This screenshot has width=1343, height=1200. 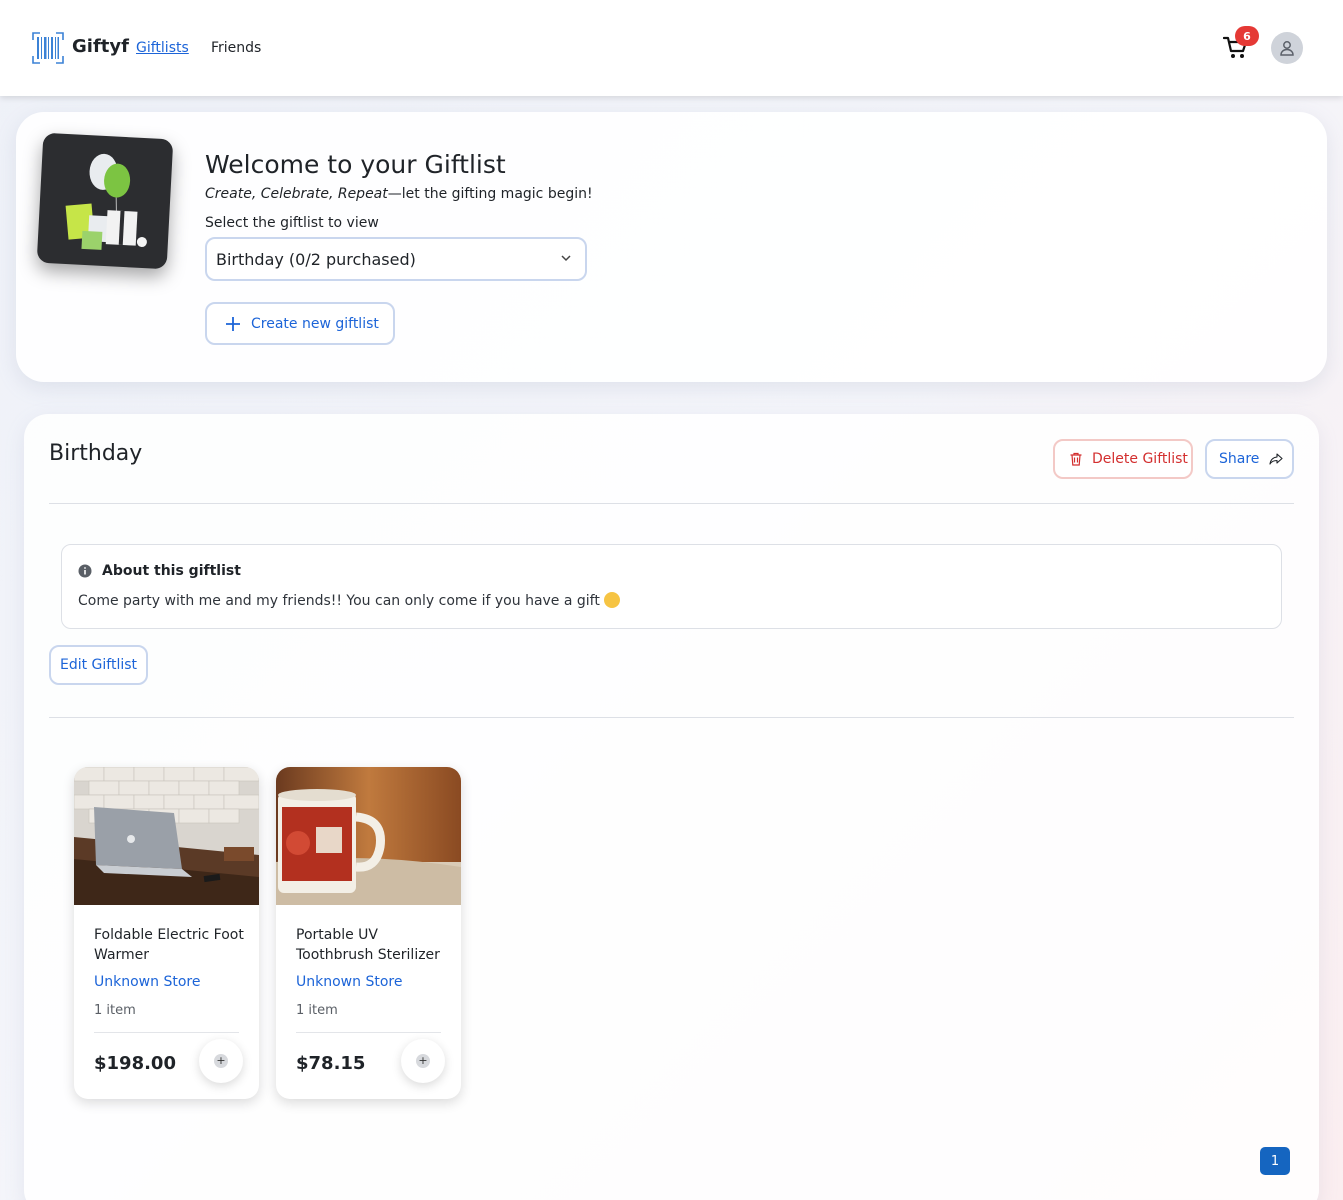 I want to click on giftlist-select: Birthday (0/2 purchased), so click(x=396, y=259).